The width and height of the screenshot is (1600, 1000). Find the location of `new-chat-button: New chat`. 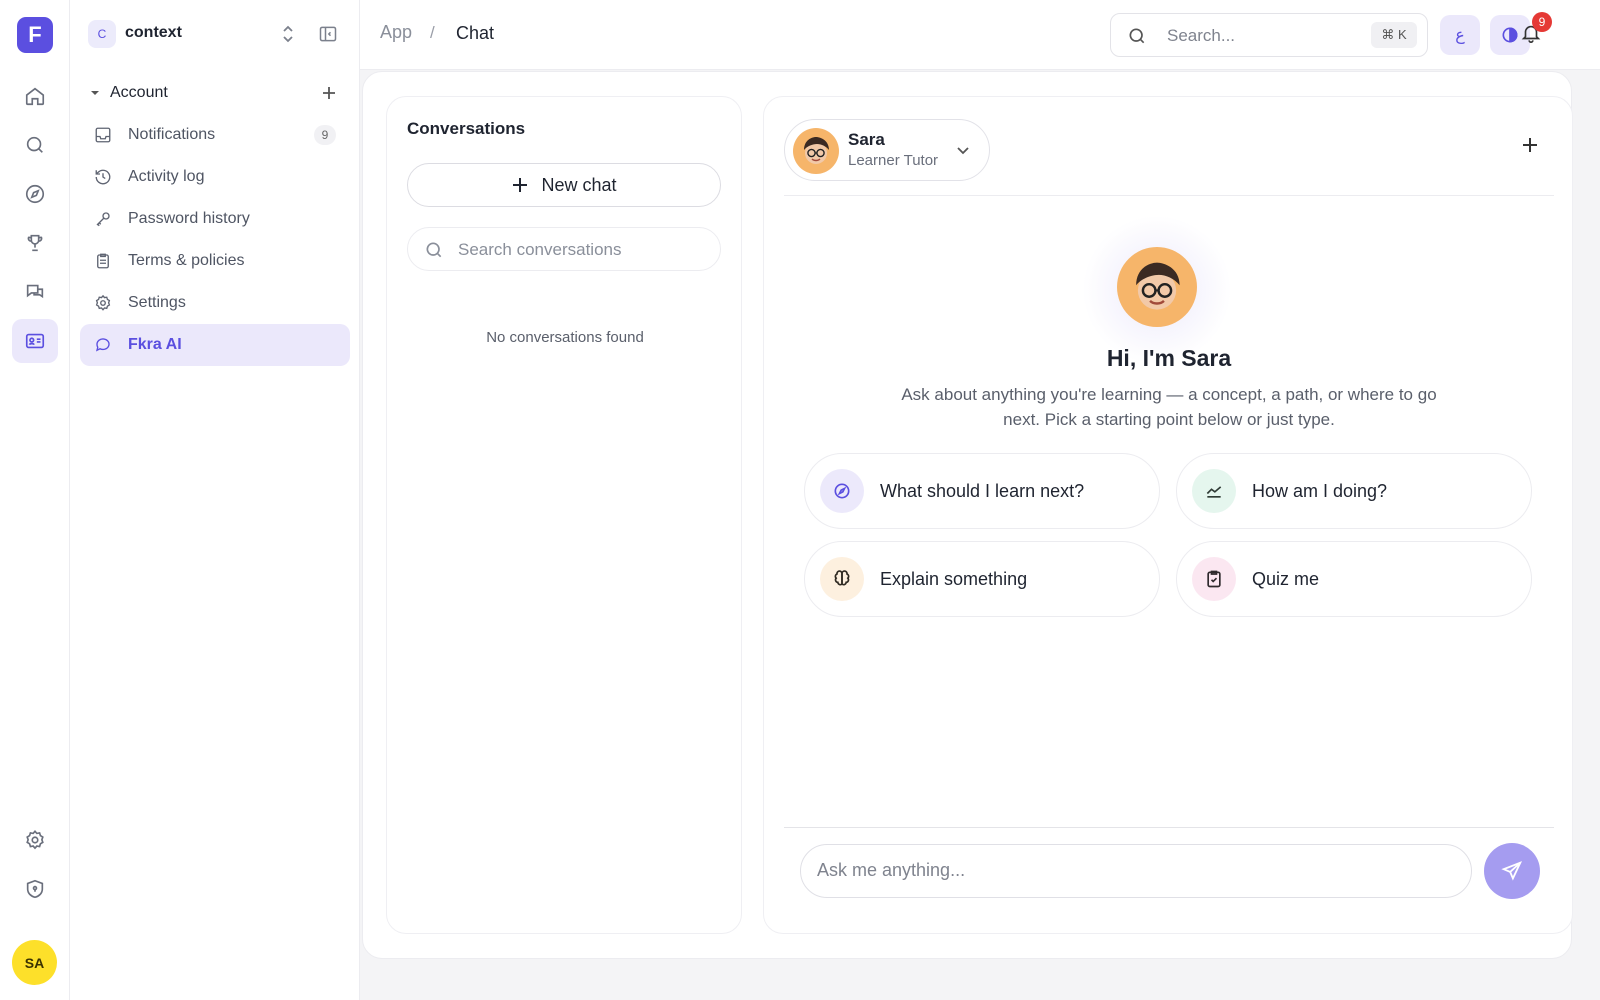

new-chat-button: New chat is located at coordinates (564, 185).